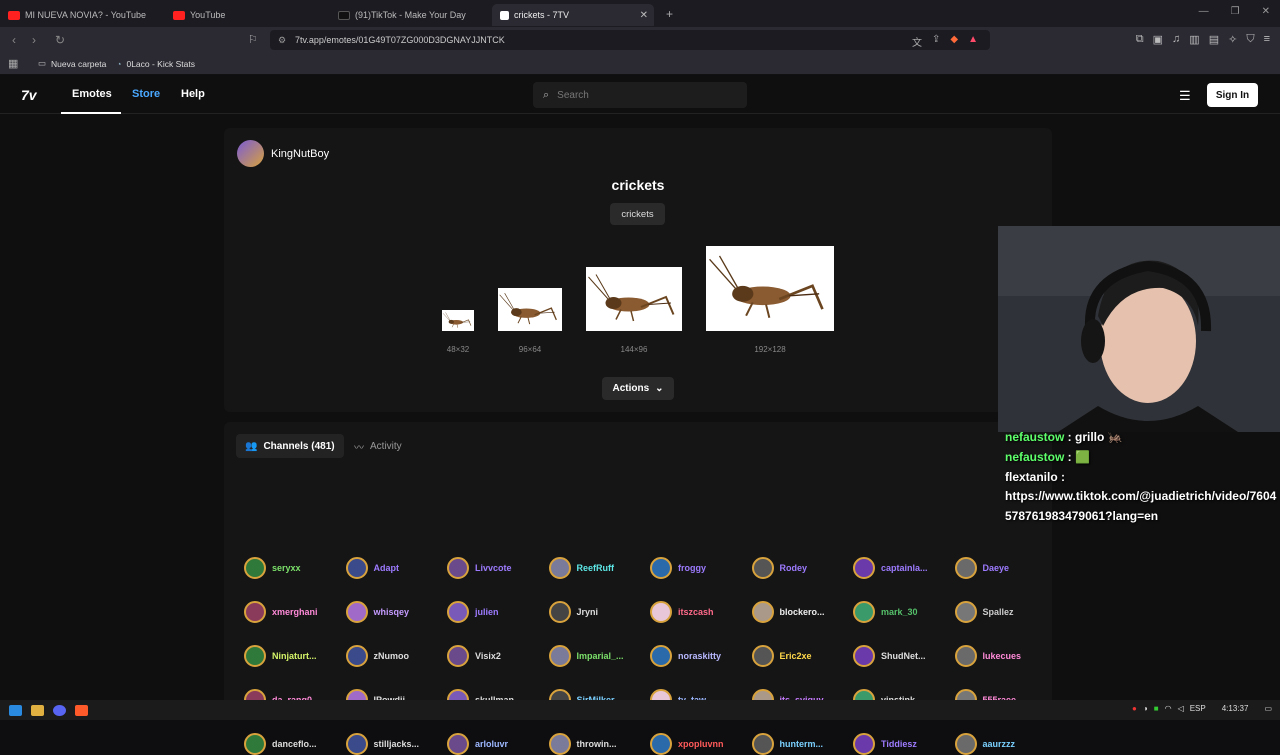 This screenshot has width=1280, height=755. Describe the element at coordinates (81, 710) in the screenshot. I see `brave-browser-icon` at that location.